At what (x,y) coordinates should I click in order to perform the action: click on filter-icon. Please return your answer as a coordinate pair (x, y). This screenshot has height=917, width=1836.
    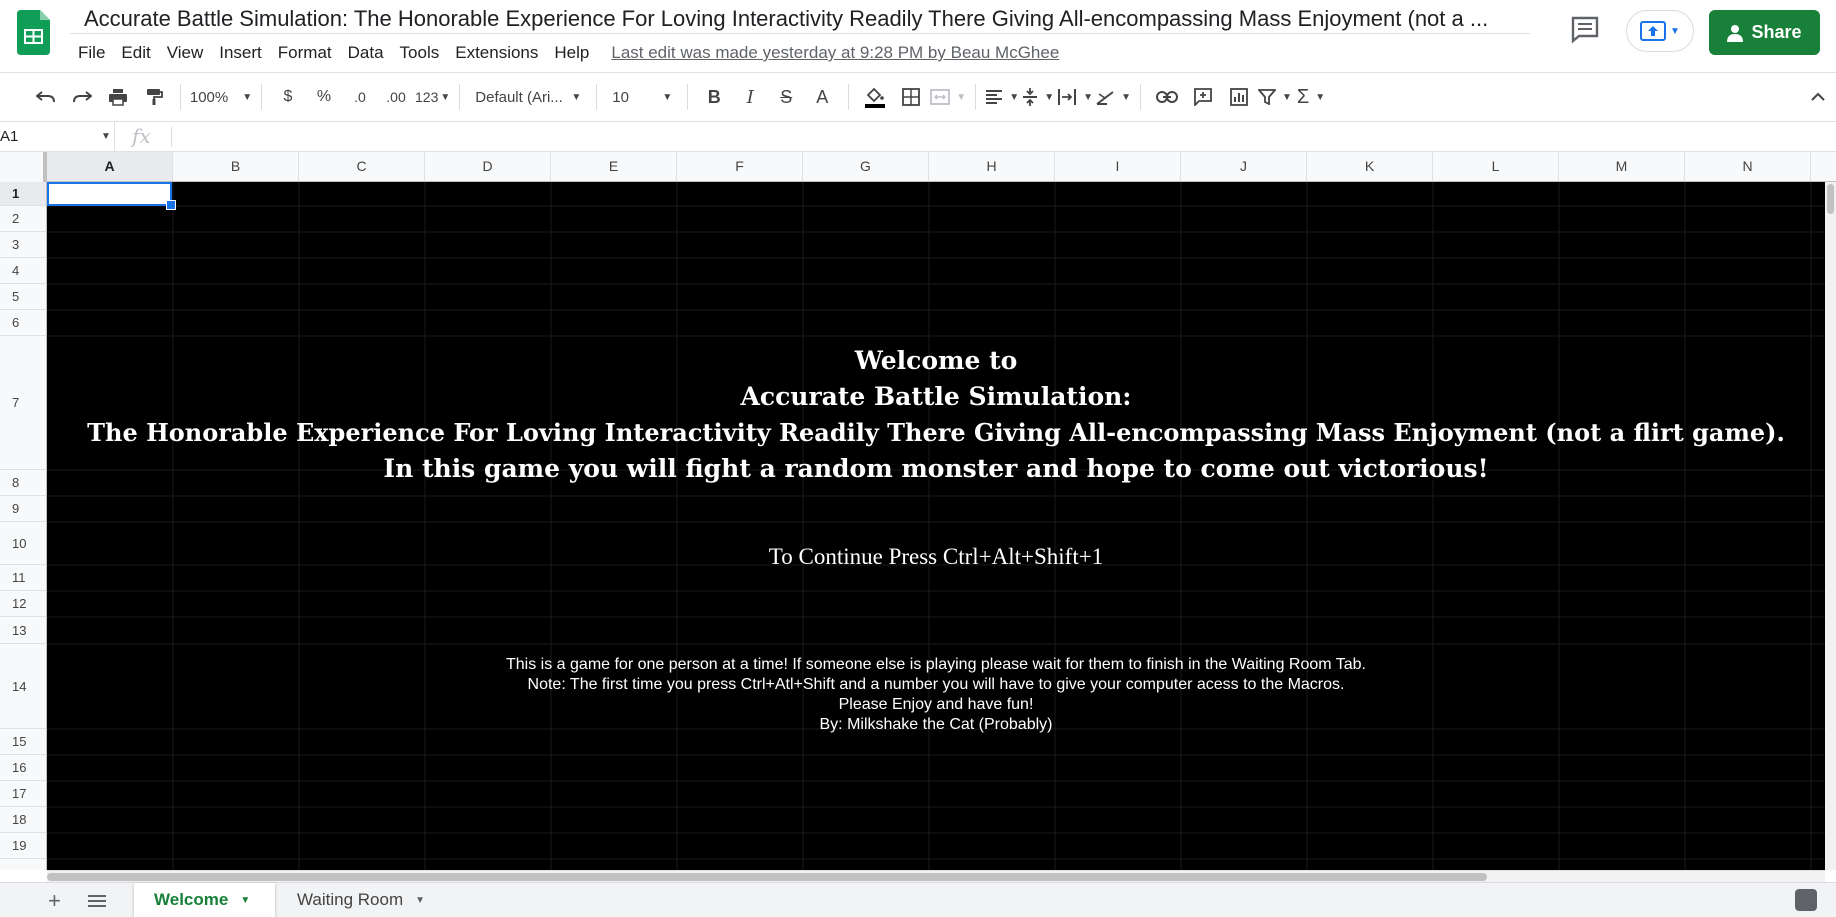
    Looking at the image, I should click on (1267, 97).